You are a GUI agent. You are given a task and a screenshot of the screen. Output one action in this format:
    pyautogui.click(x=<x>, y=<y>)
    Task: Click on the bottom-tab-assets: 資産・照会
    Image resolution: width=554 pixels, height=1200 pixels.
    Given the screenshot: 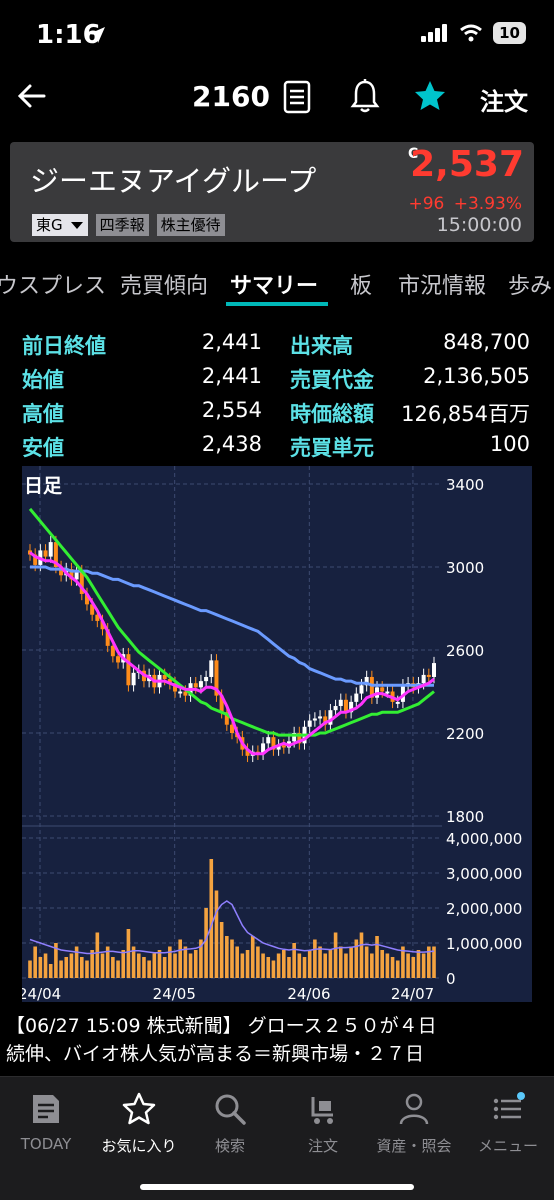 What is the action you would take?
    pyautogui.click(x=414, y=1123)
    